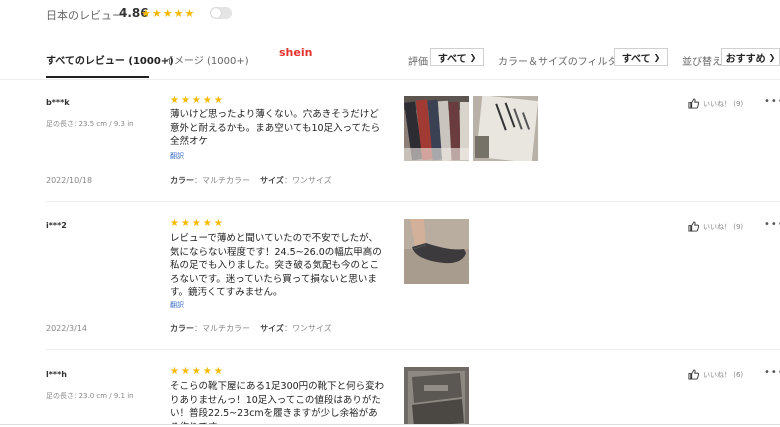 The image size is (780, 427). Describe the element at coordinates (693, 374) in the screenshot. I see `thumbs-up-icon` at that location.